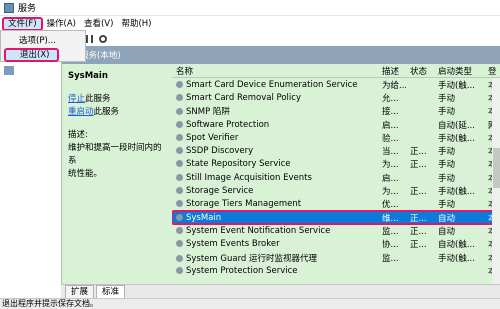 This screenshot has width=500, height=309. What do you see at coordinates (336, 270) in the screenshot?
I see `service-row: System Protection Service本` at bounding box center [336, 270].